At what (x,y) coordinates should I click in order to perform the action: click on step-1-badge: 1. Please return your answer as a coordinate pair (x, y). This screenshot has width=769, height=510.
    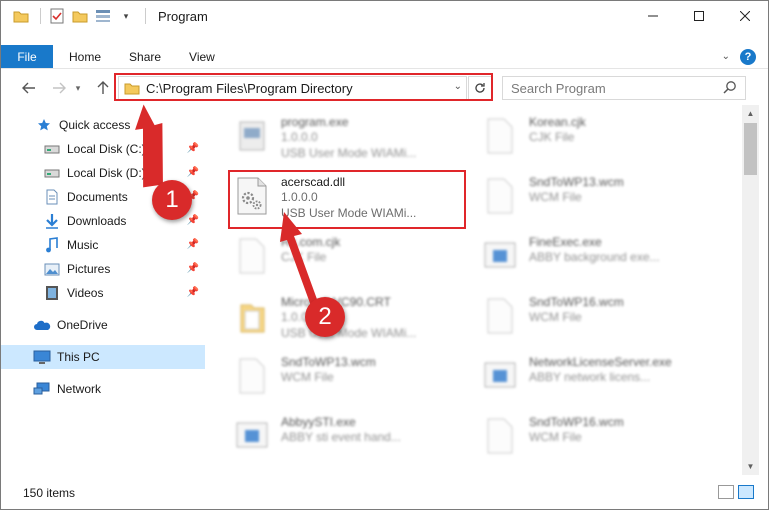
    Looking at the image, I should click on (172, 200).